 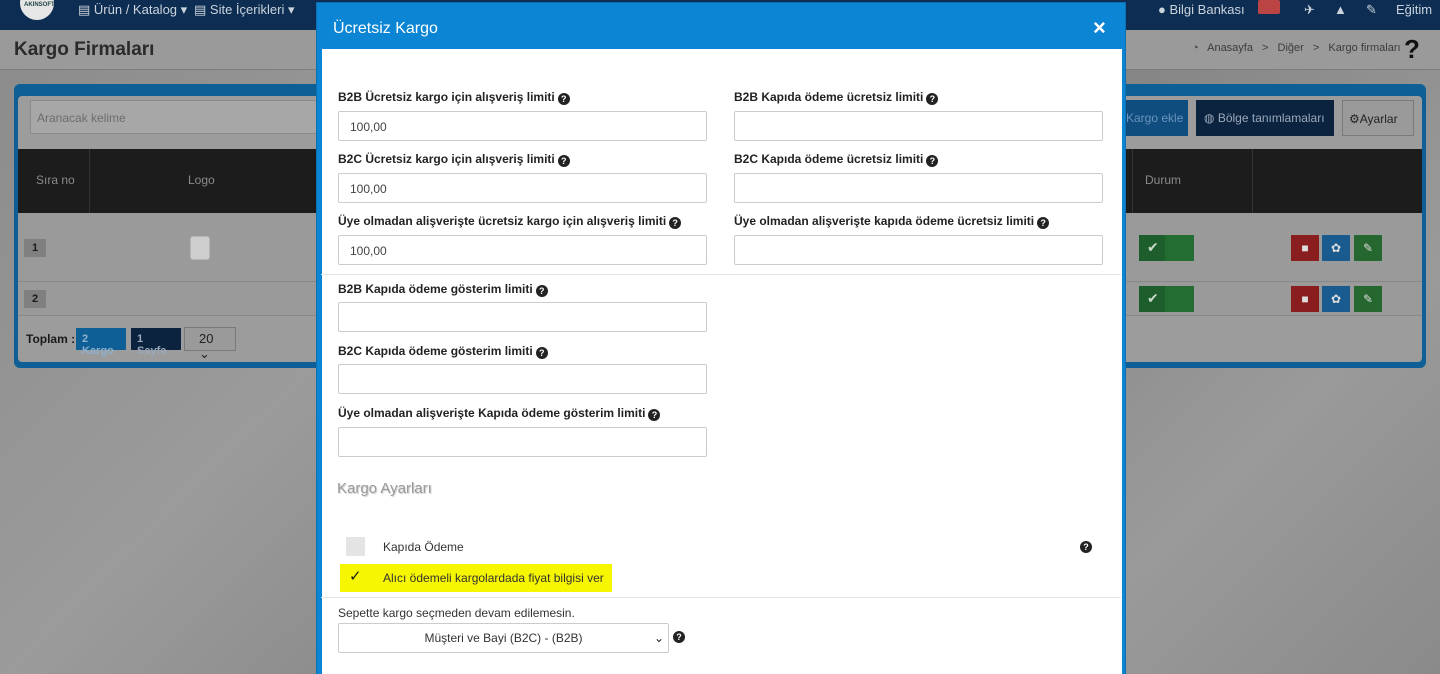 I want to click on settings-button: ⚙Ayarlar, so click(x=1378, y=118).